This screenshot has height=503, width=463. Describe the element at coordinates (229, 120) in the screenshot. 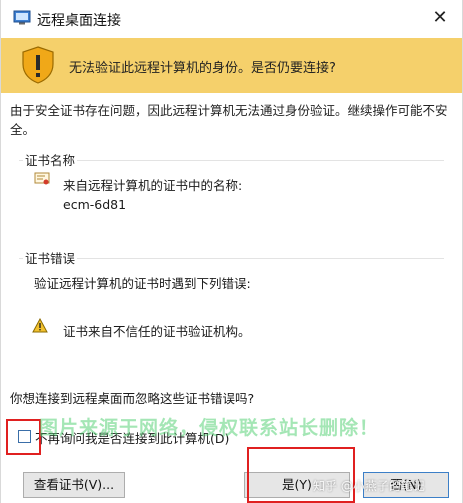

I see `description-text: 由于安全证书存在问题，因此远程计算机无法通过身份验证。继续操作可能不安全。` at that location.